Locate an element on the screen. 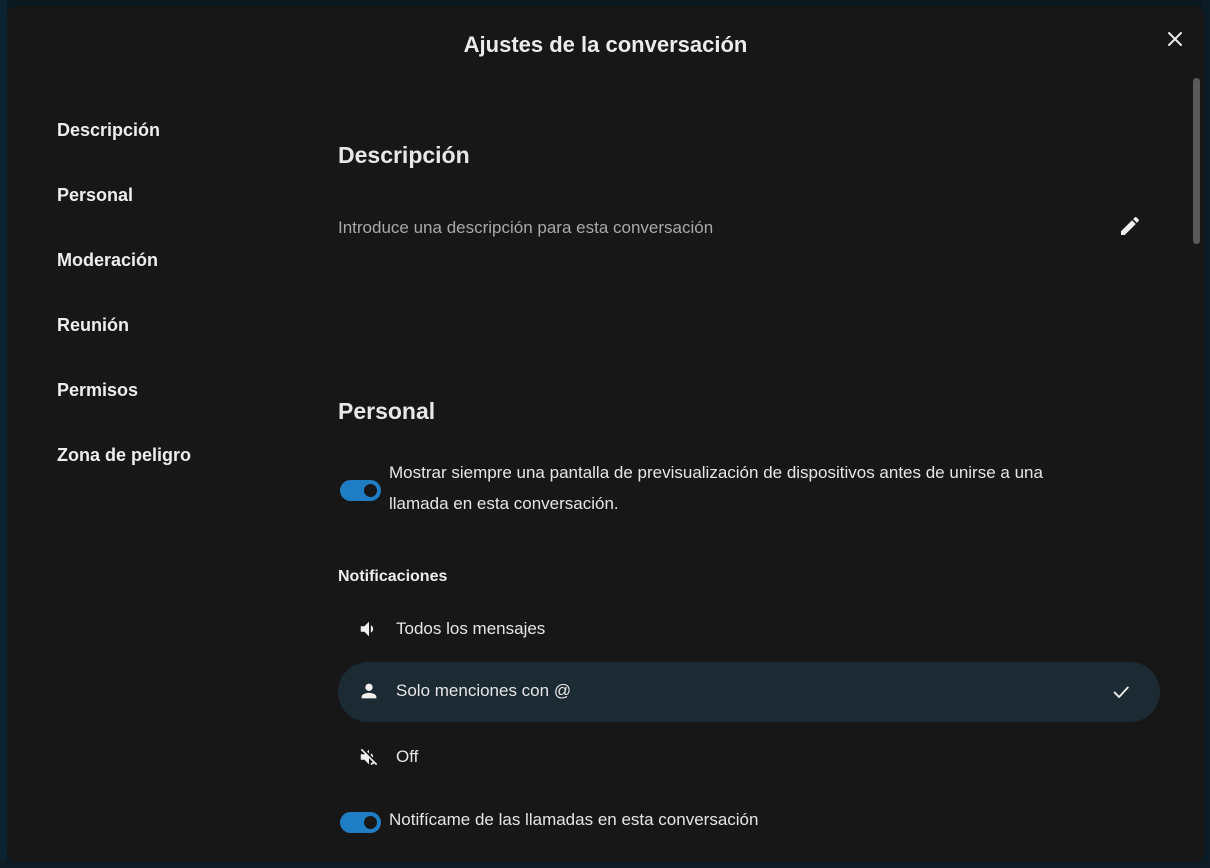 This screenshot has height=868, width=1210. call-notifications-toggle is located at coordinates (360, 822).